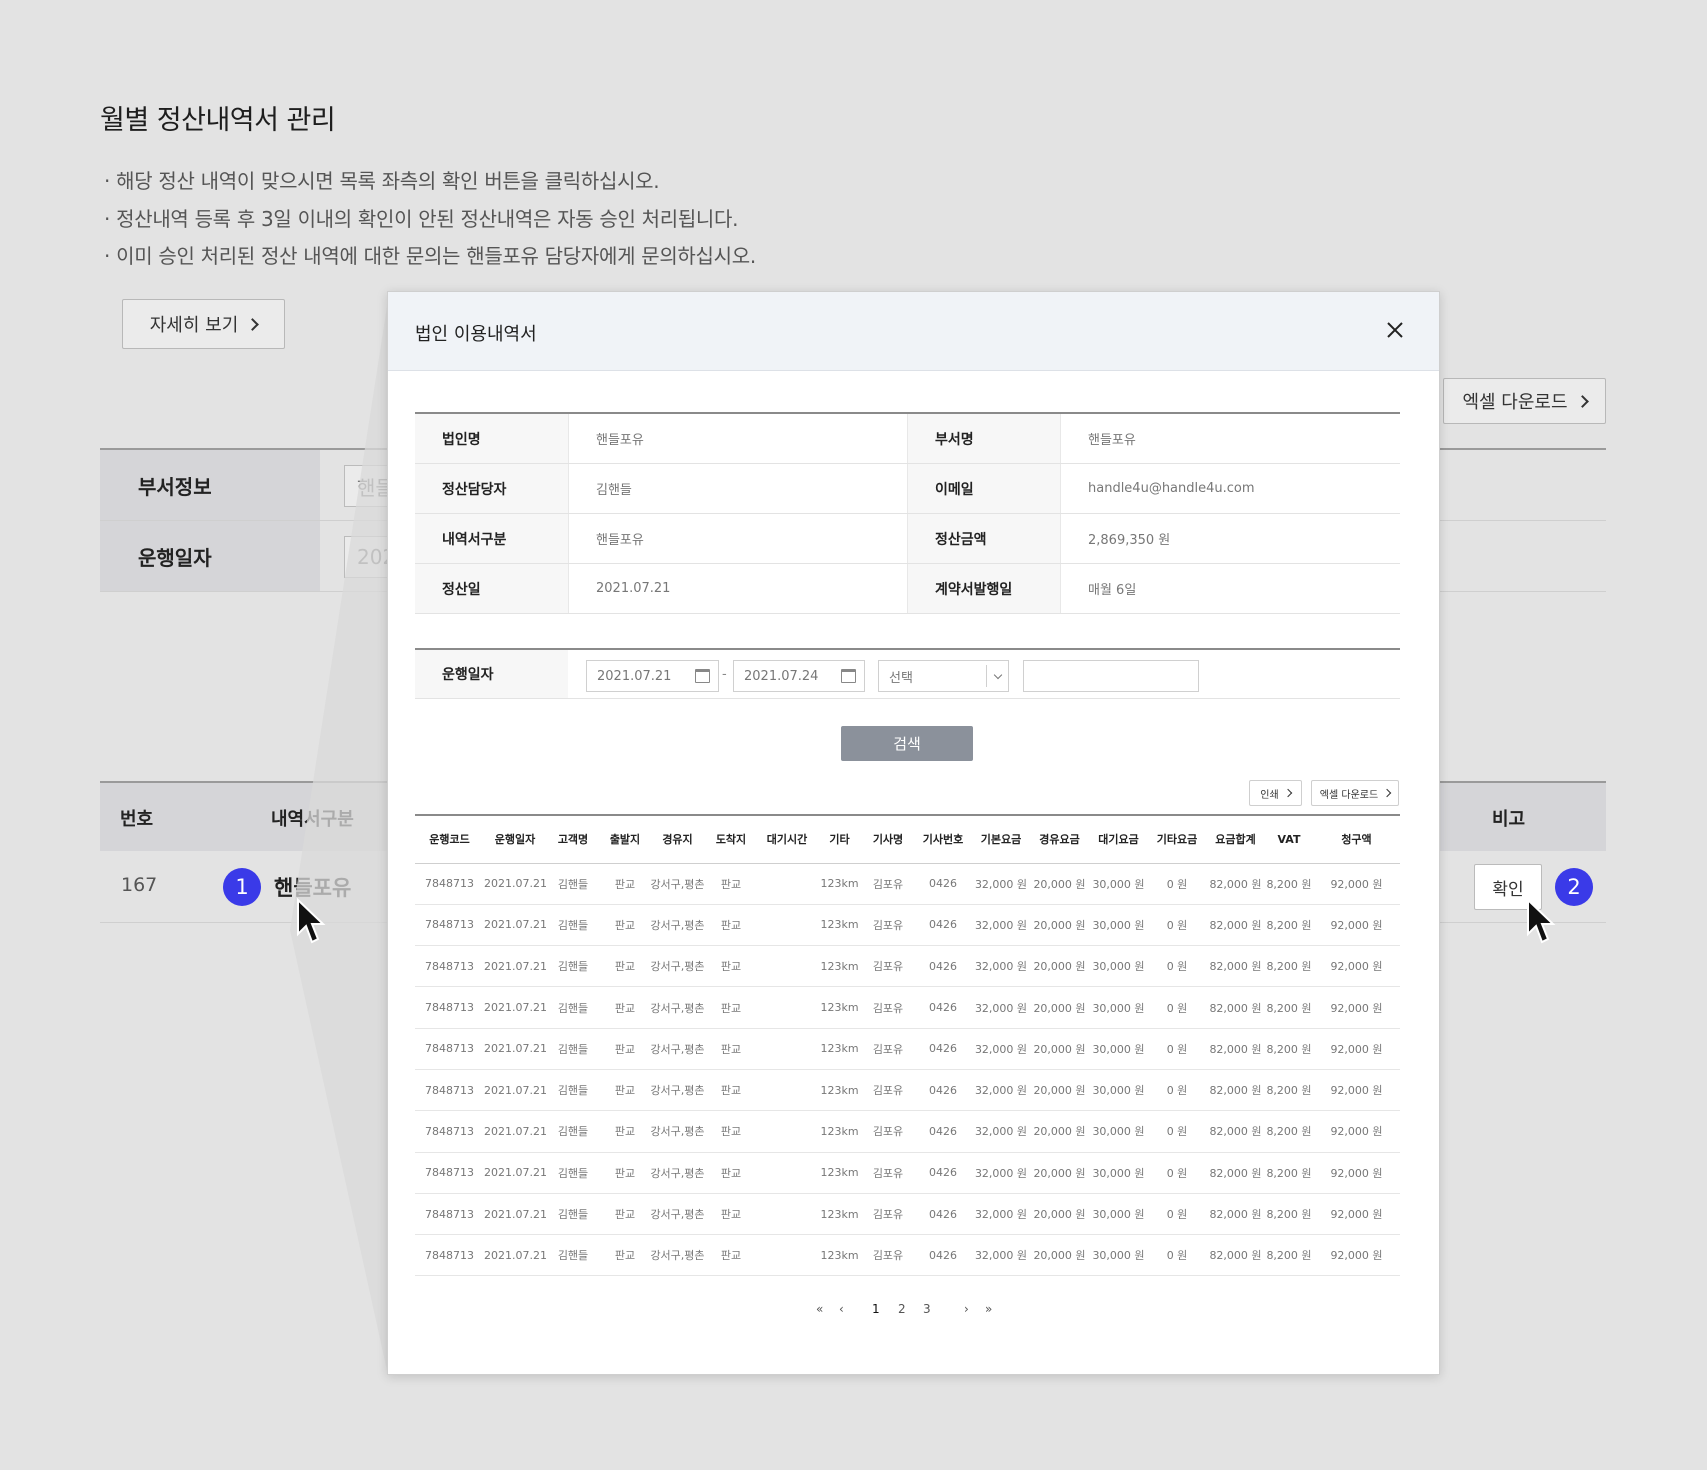 The image size is (1707, 1470). What do you see at coordinates (983, 588) in the screenshot?
I see `info-label: 계약서발행일` at bounding box center [983, 588].